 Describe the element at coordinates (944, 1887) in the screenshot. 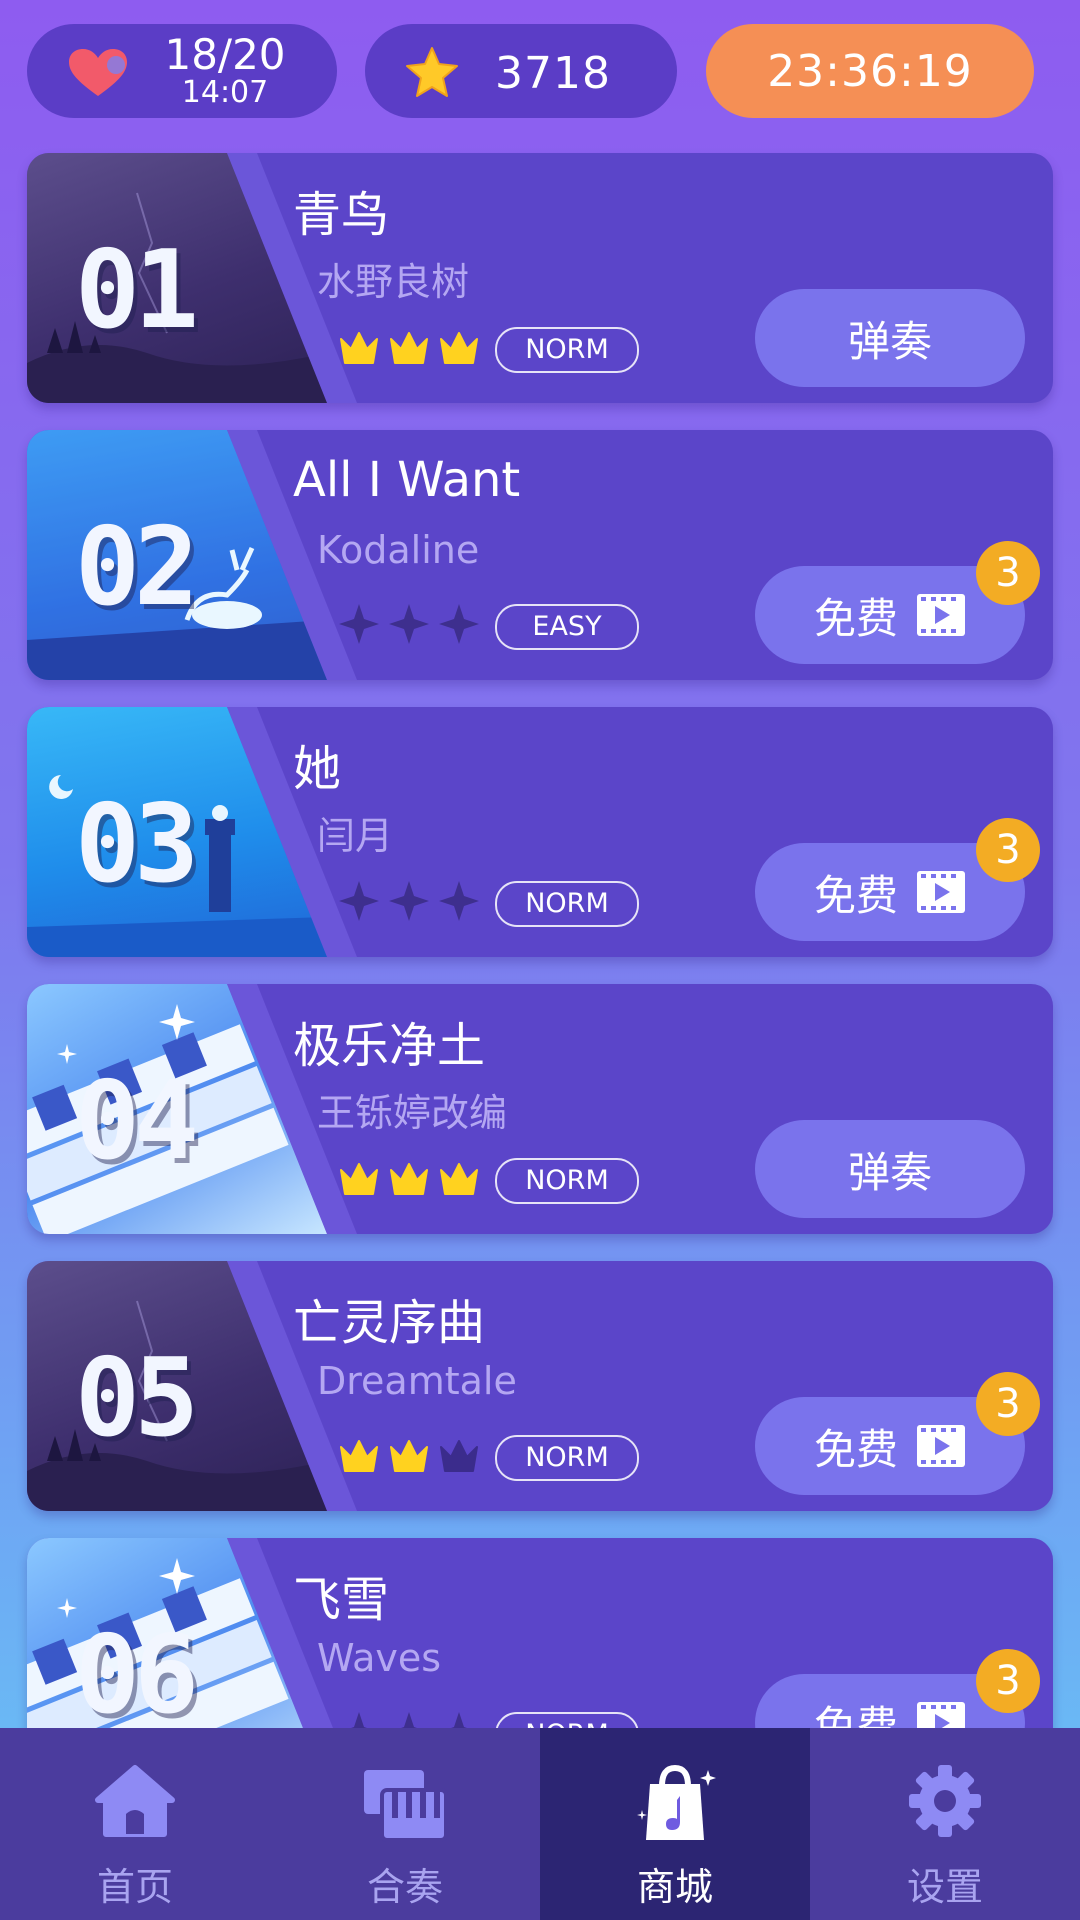

I see `nav-settings-label: 设置` at that location.